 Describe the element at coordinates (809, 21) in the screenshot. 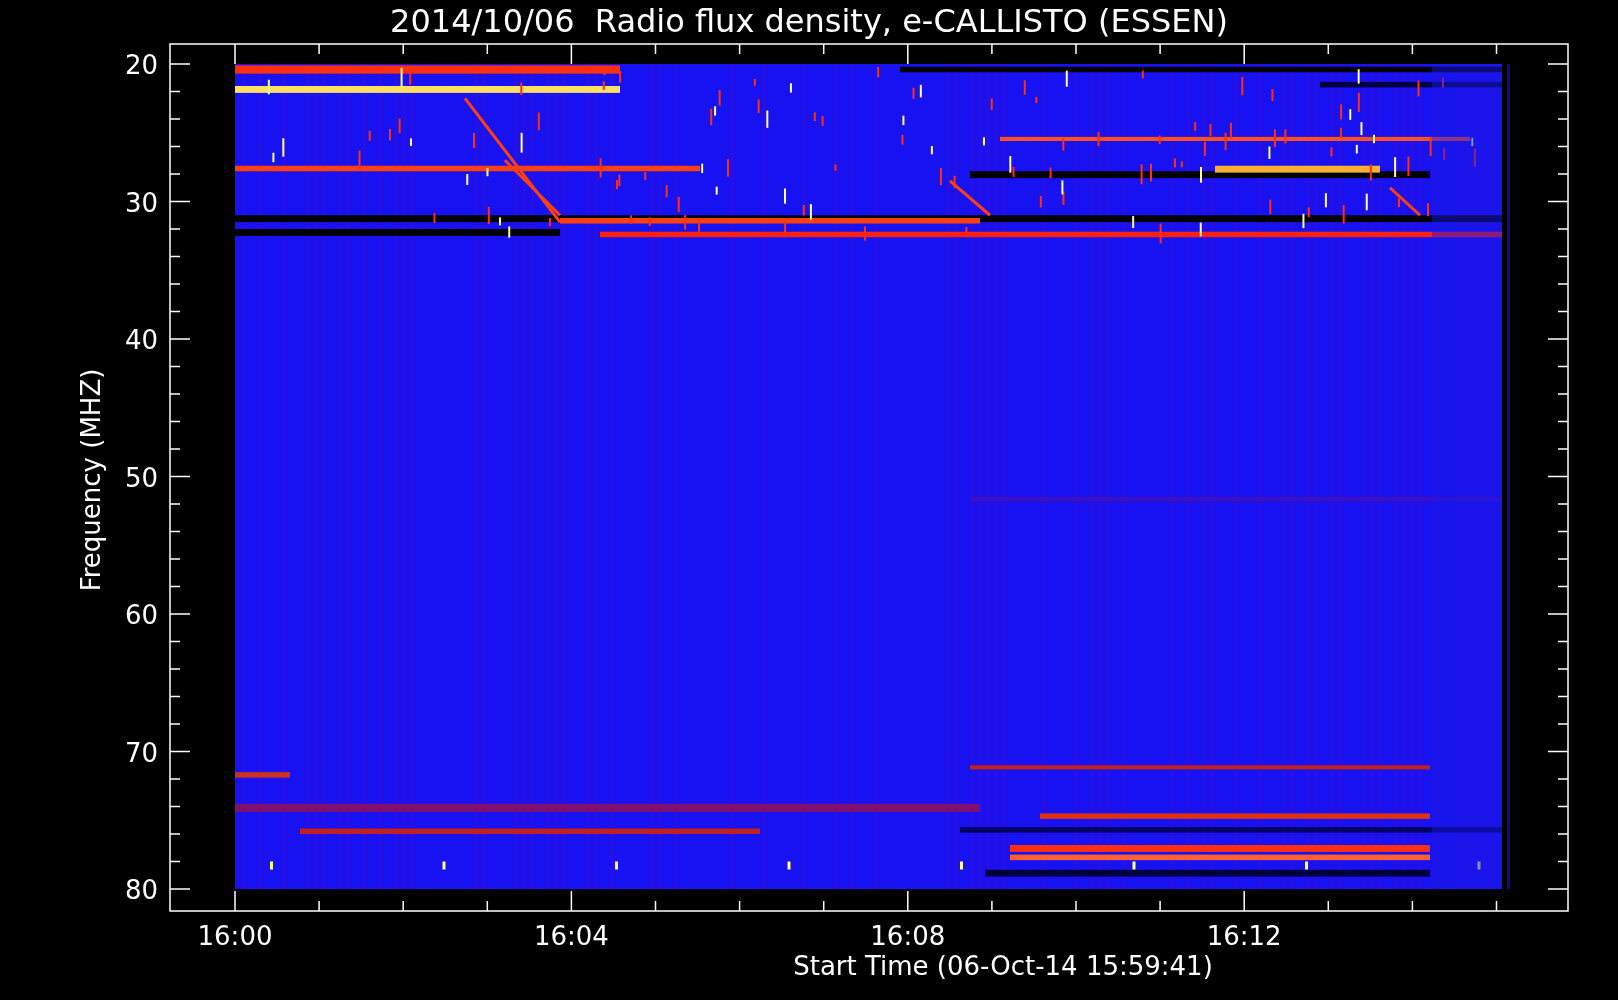

I see `chart-title: 2014/10/06 Radio flux density, e-CALLISTO (ESSEN)` at that location.